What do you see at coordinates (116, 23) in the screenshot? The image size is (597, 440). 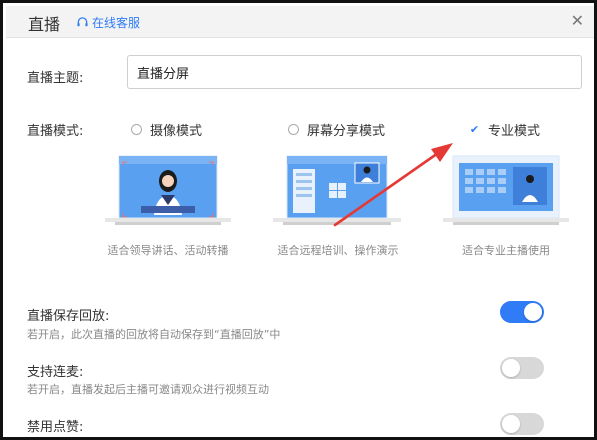 I see `online-service-label: 在线客服` at bounding box center [116, 23].